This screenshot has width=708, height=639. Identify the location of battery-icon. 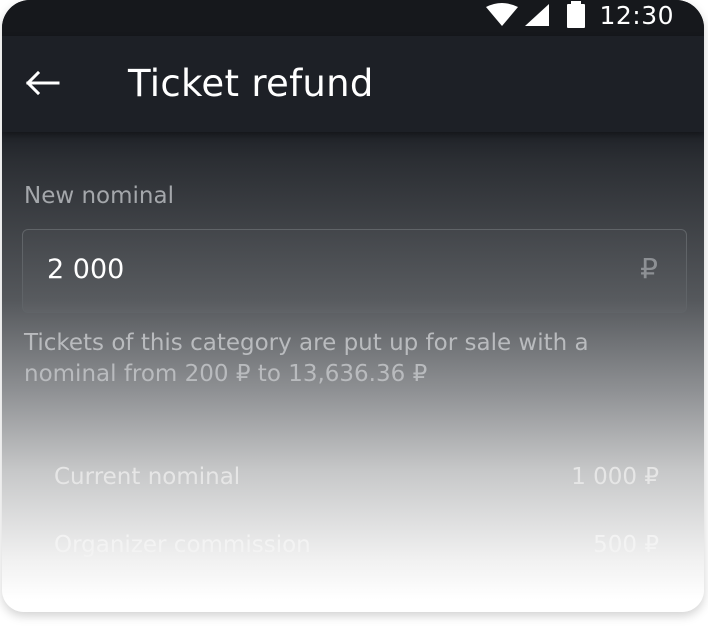
(576, 14).